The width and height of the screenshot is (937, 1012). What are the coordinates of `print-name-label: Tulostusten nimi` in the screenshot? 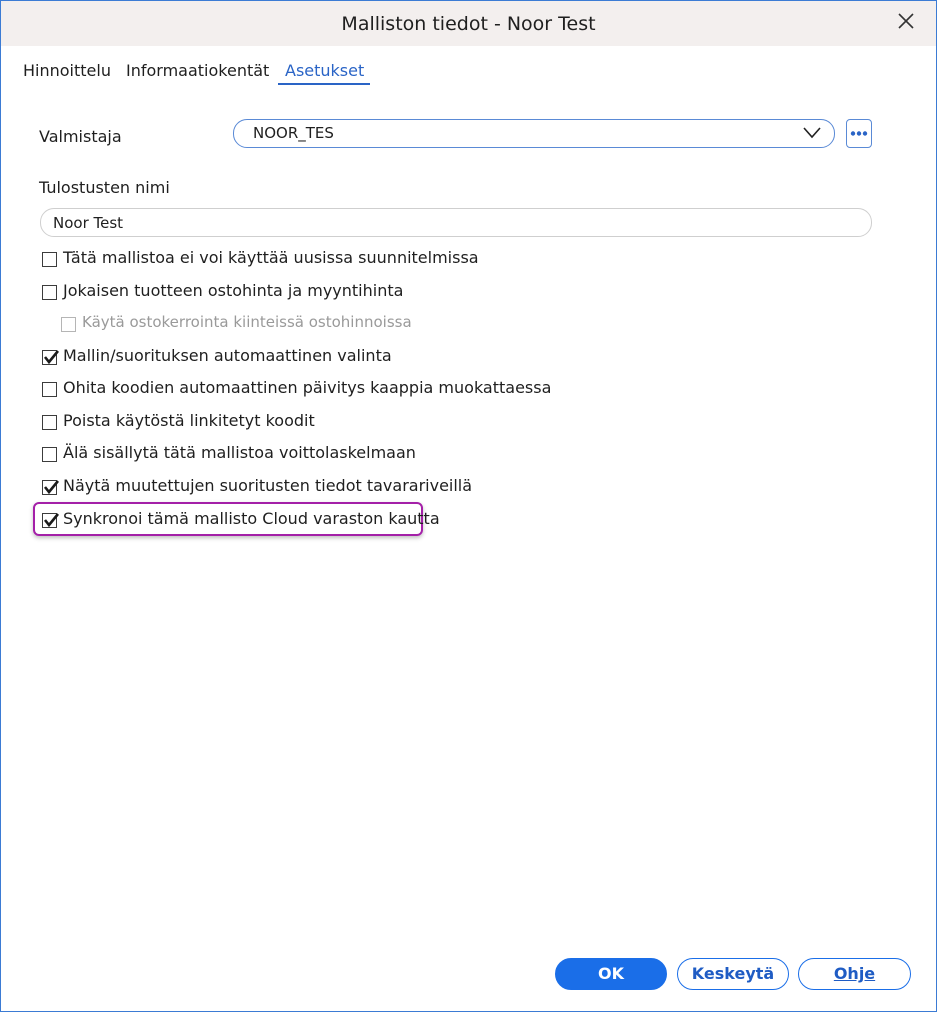 It's located at (104, 187).